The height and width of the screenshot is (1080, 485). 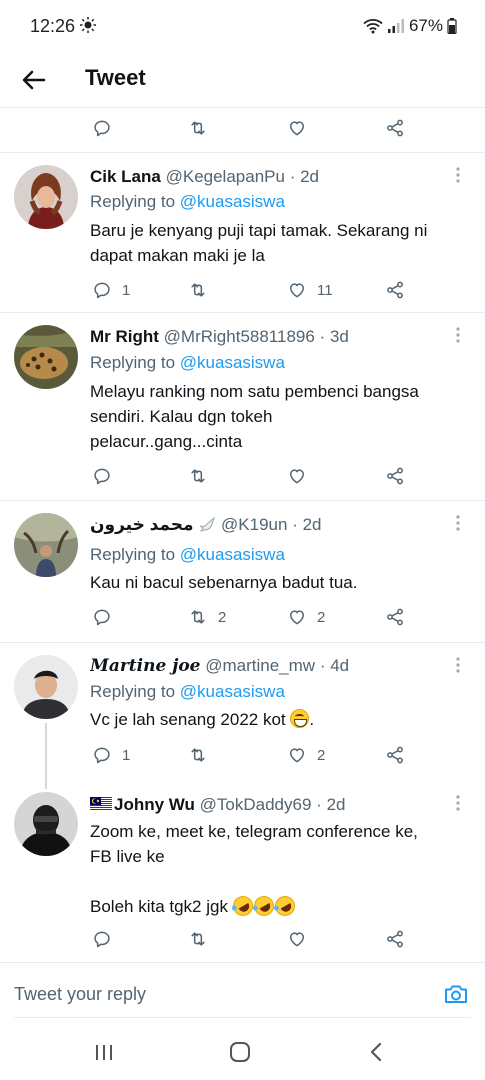 I want to click on wifi-icon, so click(x=373, y=26).